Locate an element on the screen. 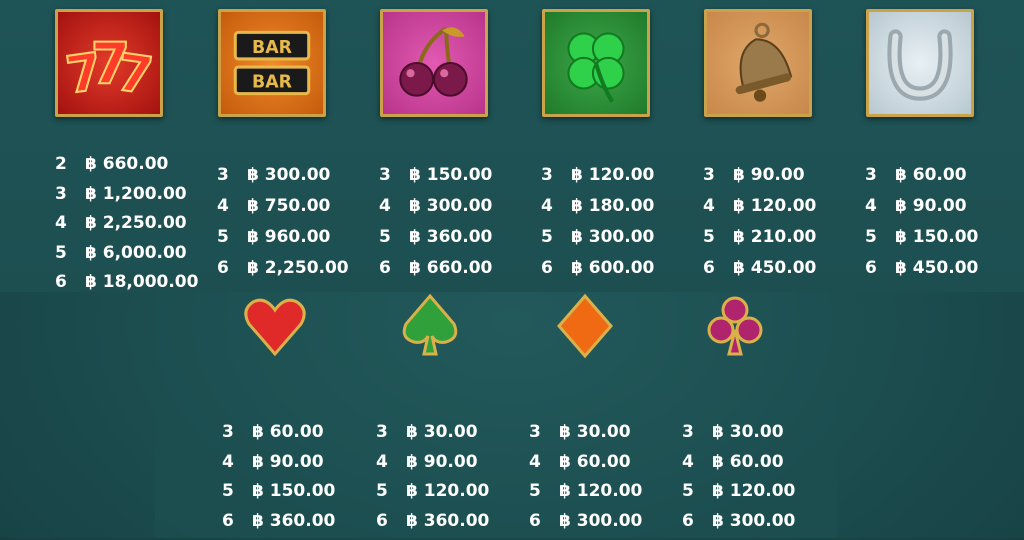 This screenshot has width=1024, height=540. pay-row: 6฿ 300.00 is located at coordinates (585, 525).